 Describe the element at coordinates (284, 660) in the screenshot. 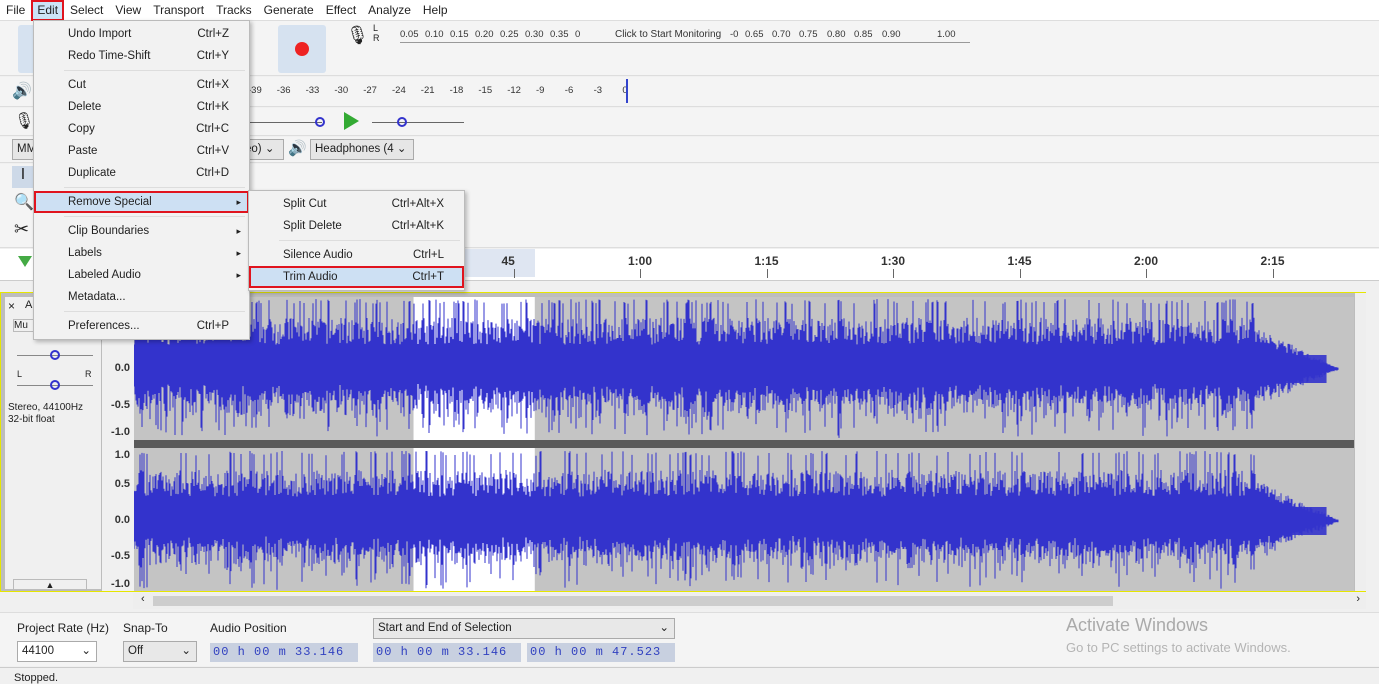

I see `audio-position-field: 00 h 00 m 33.146 s` at that location.